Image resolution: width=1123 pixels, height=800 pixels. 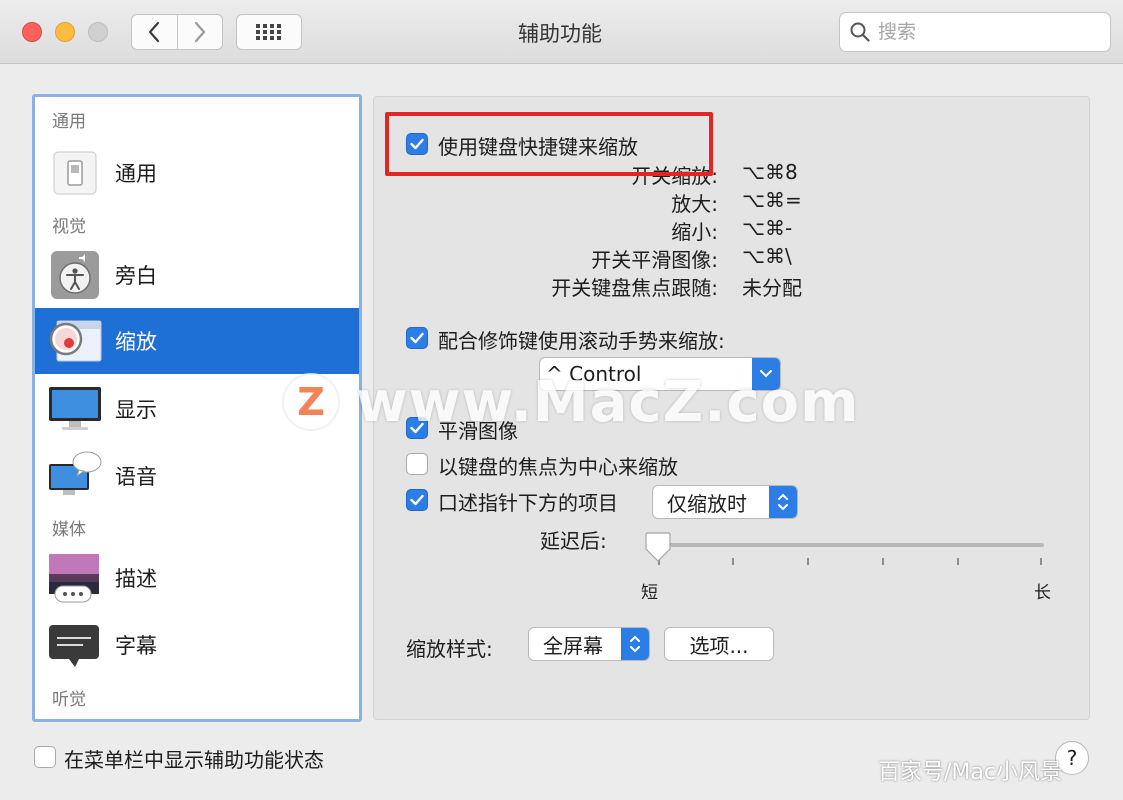 I want to click on zoom-style-label: 缩放样式:, so click(x=449, y=649).